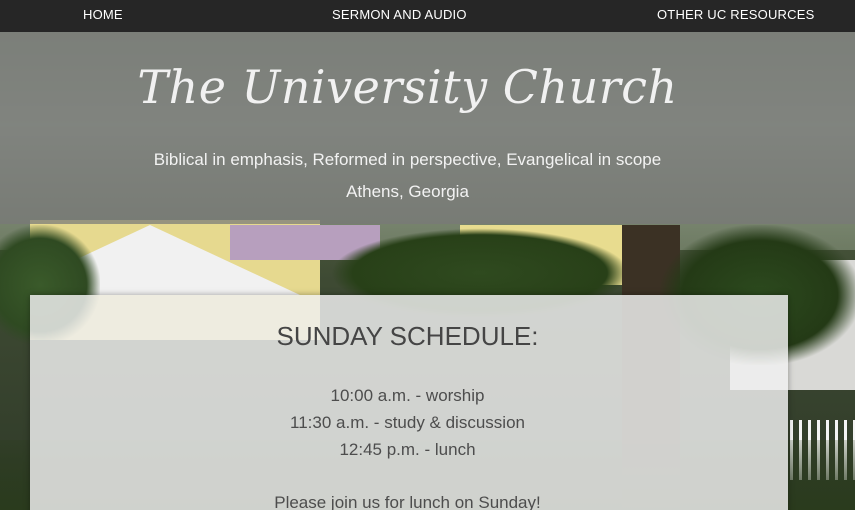  I want to click on nav-sermon-audio-link: SERMON AND AUDIO, so click(399, 14).